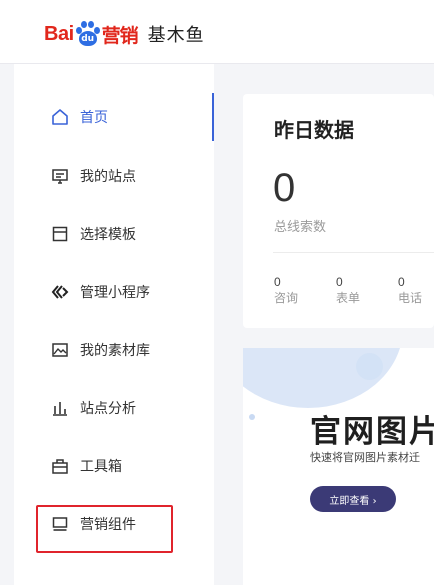  What do you see at coordinates (353, 499) in the screenshot?
I see `view-now-button: 立即查看 ›` at bounding box center [353, 499].